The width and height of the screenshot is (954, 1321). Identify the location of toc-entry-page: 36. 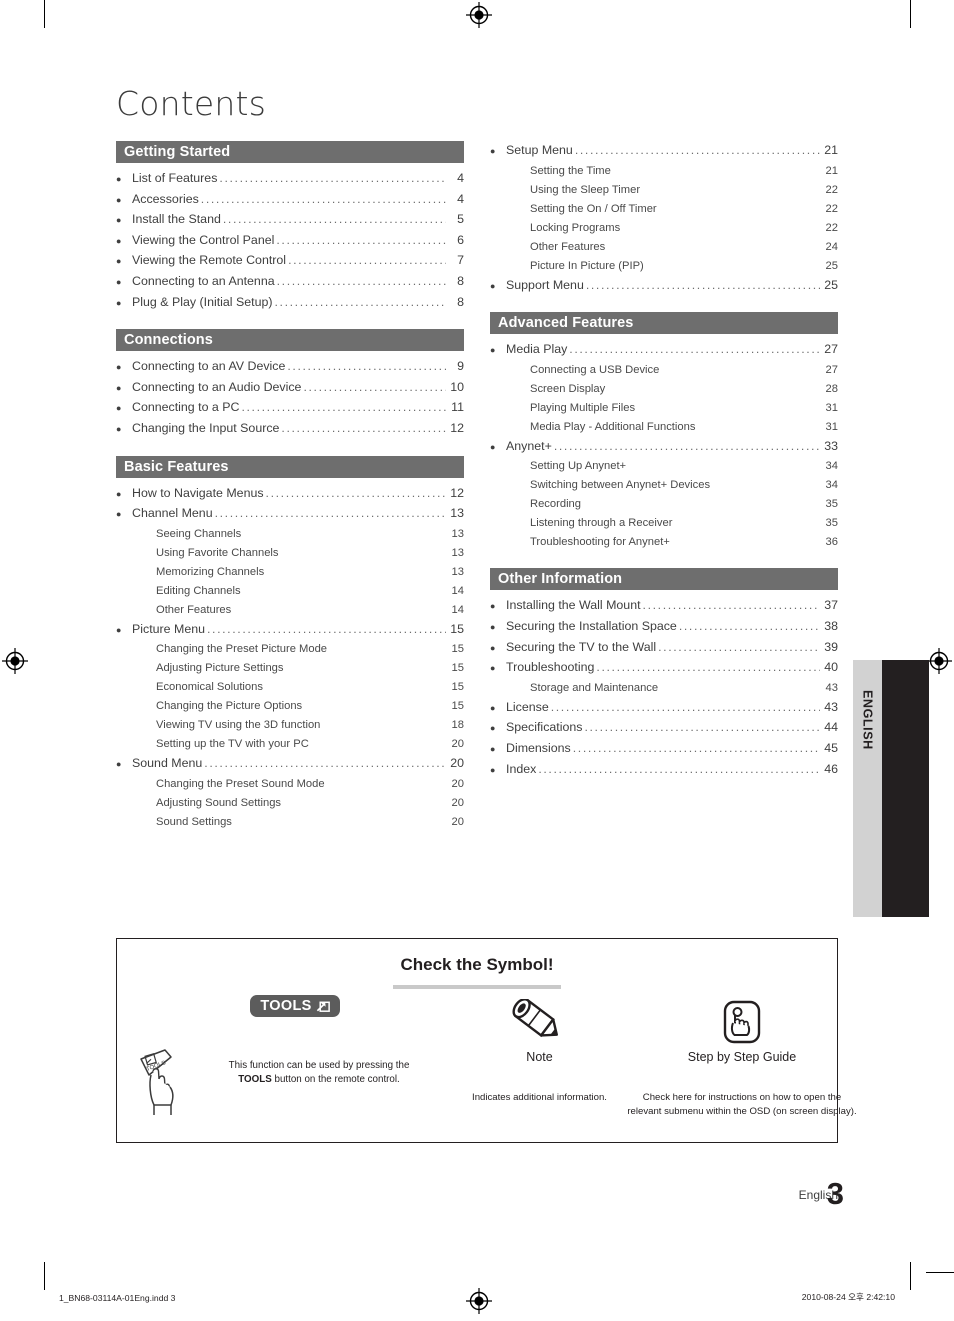
(831, 542).